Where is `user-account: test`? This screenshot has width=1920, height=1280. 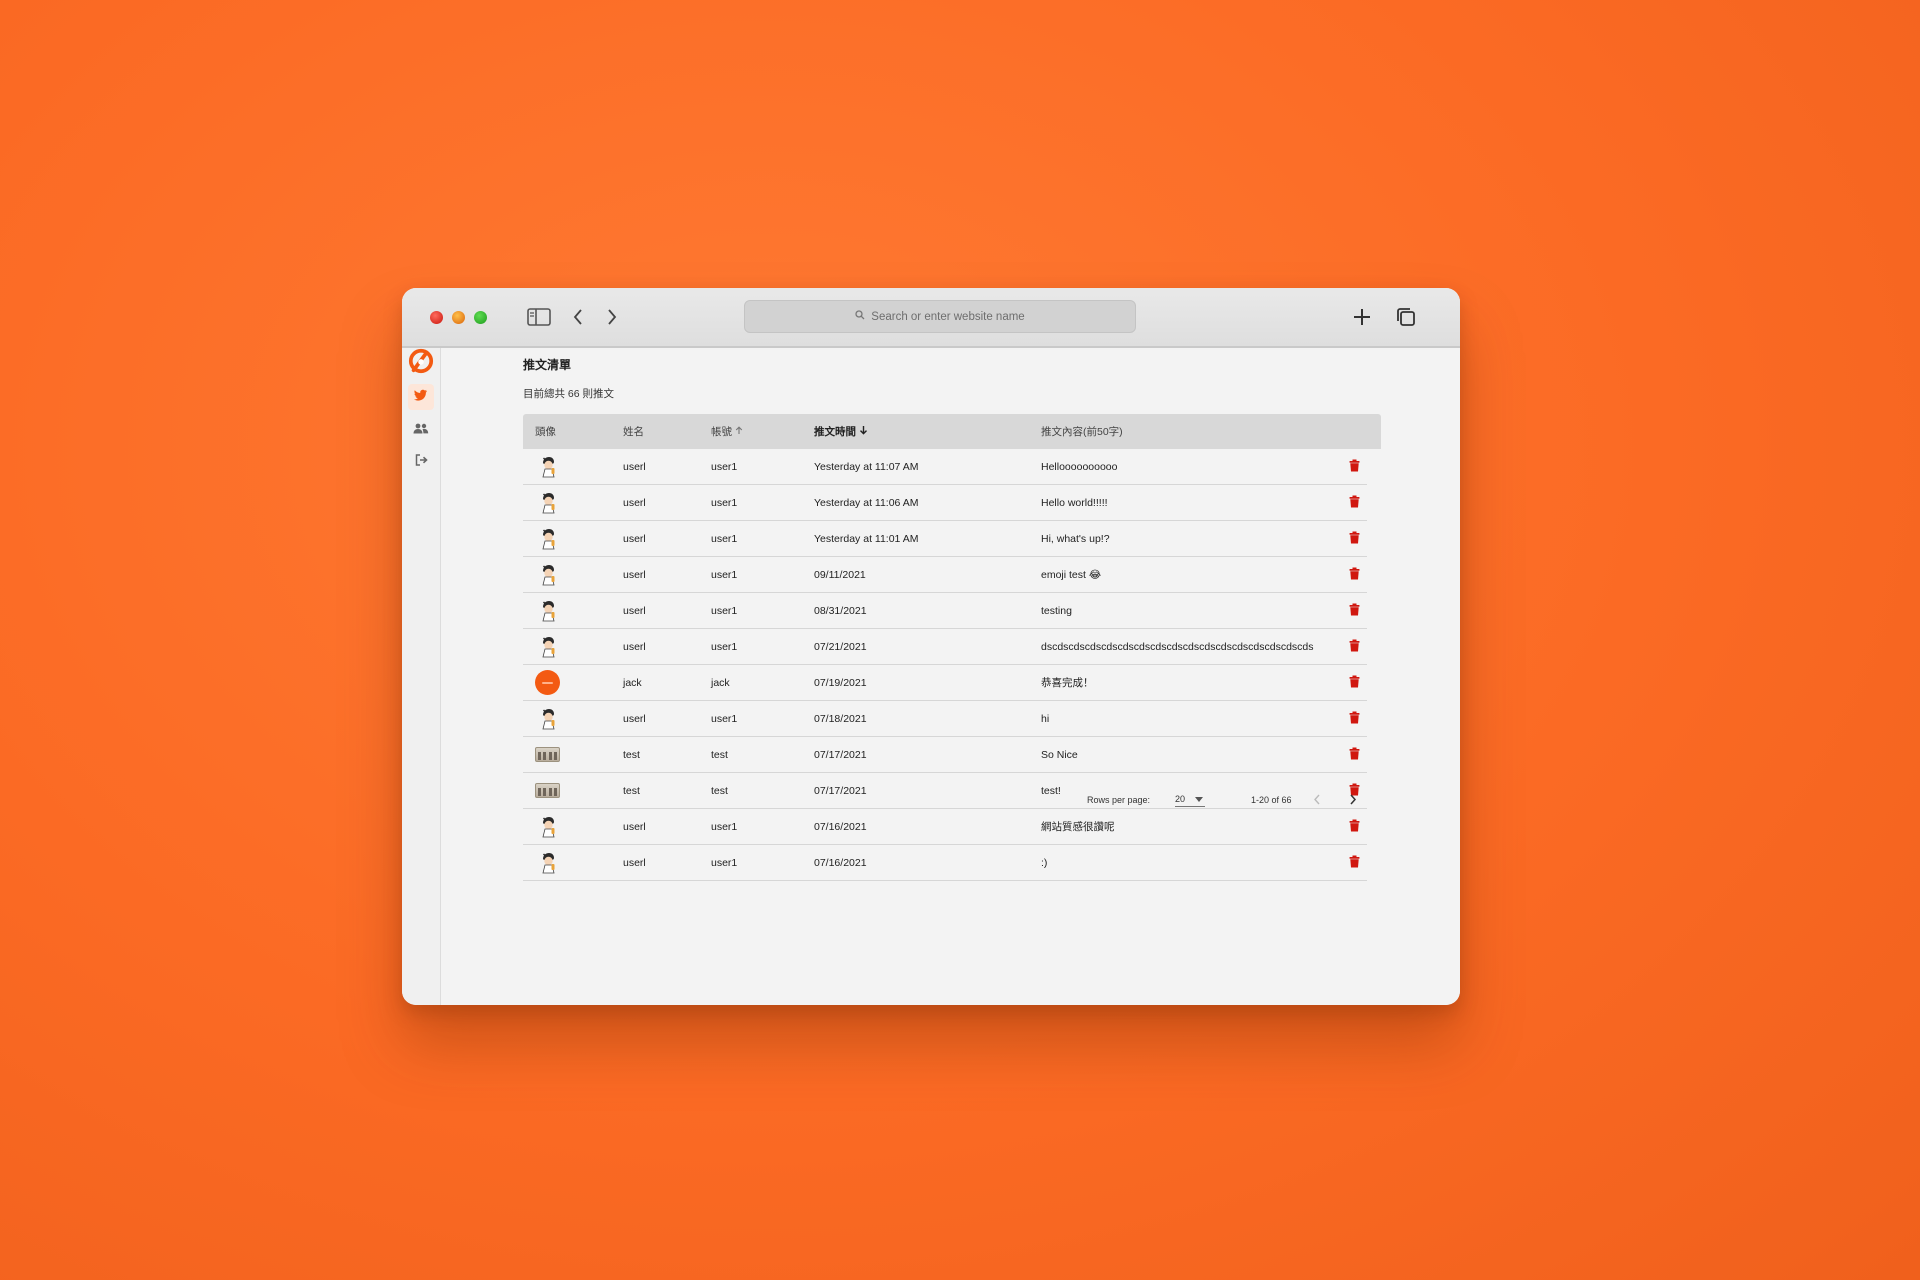
user-account: test is located at coordinates (719, 754).